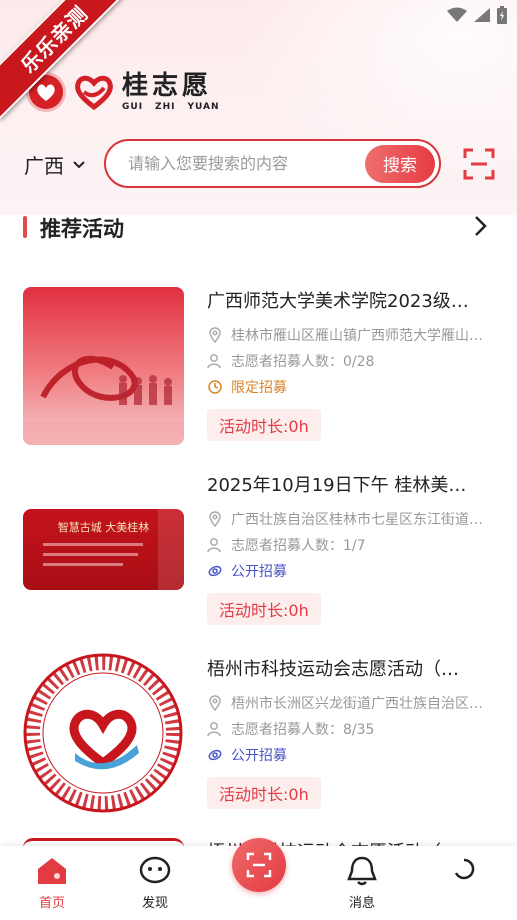 Image resolution: width=517 pixels, height=920 pixels. I want to click on bell-icon, so click(362, 871).